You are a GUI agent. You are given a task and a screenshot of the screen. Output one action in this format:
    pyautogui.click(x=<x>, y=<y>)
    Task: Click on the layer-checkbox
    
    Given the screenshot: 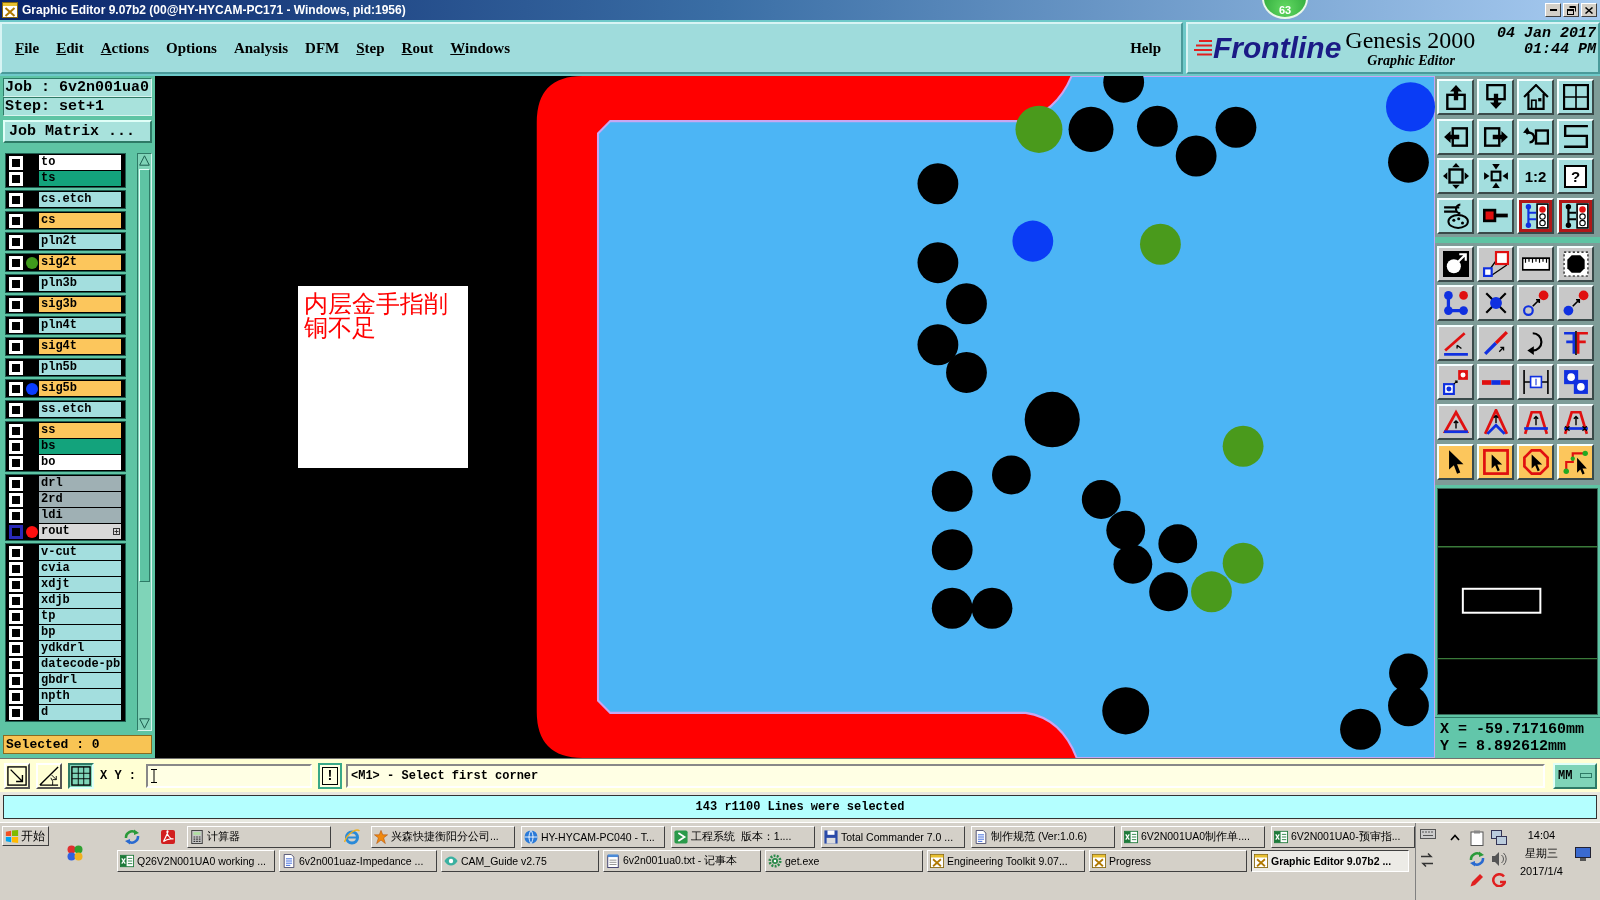 What is the action you would take?
    pyautogui.click(x=15, y=531)
    